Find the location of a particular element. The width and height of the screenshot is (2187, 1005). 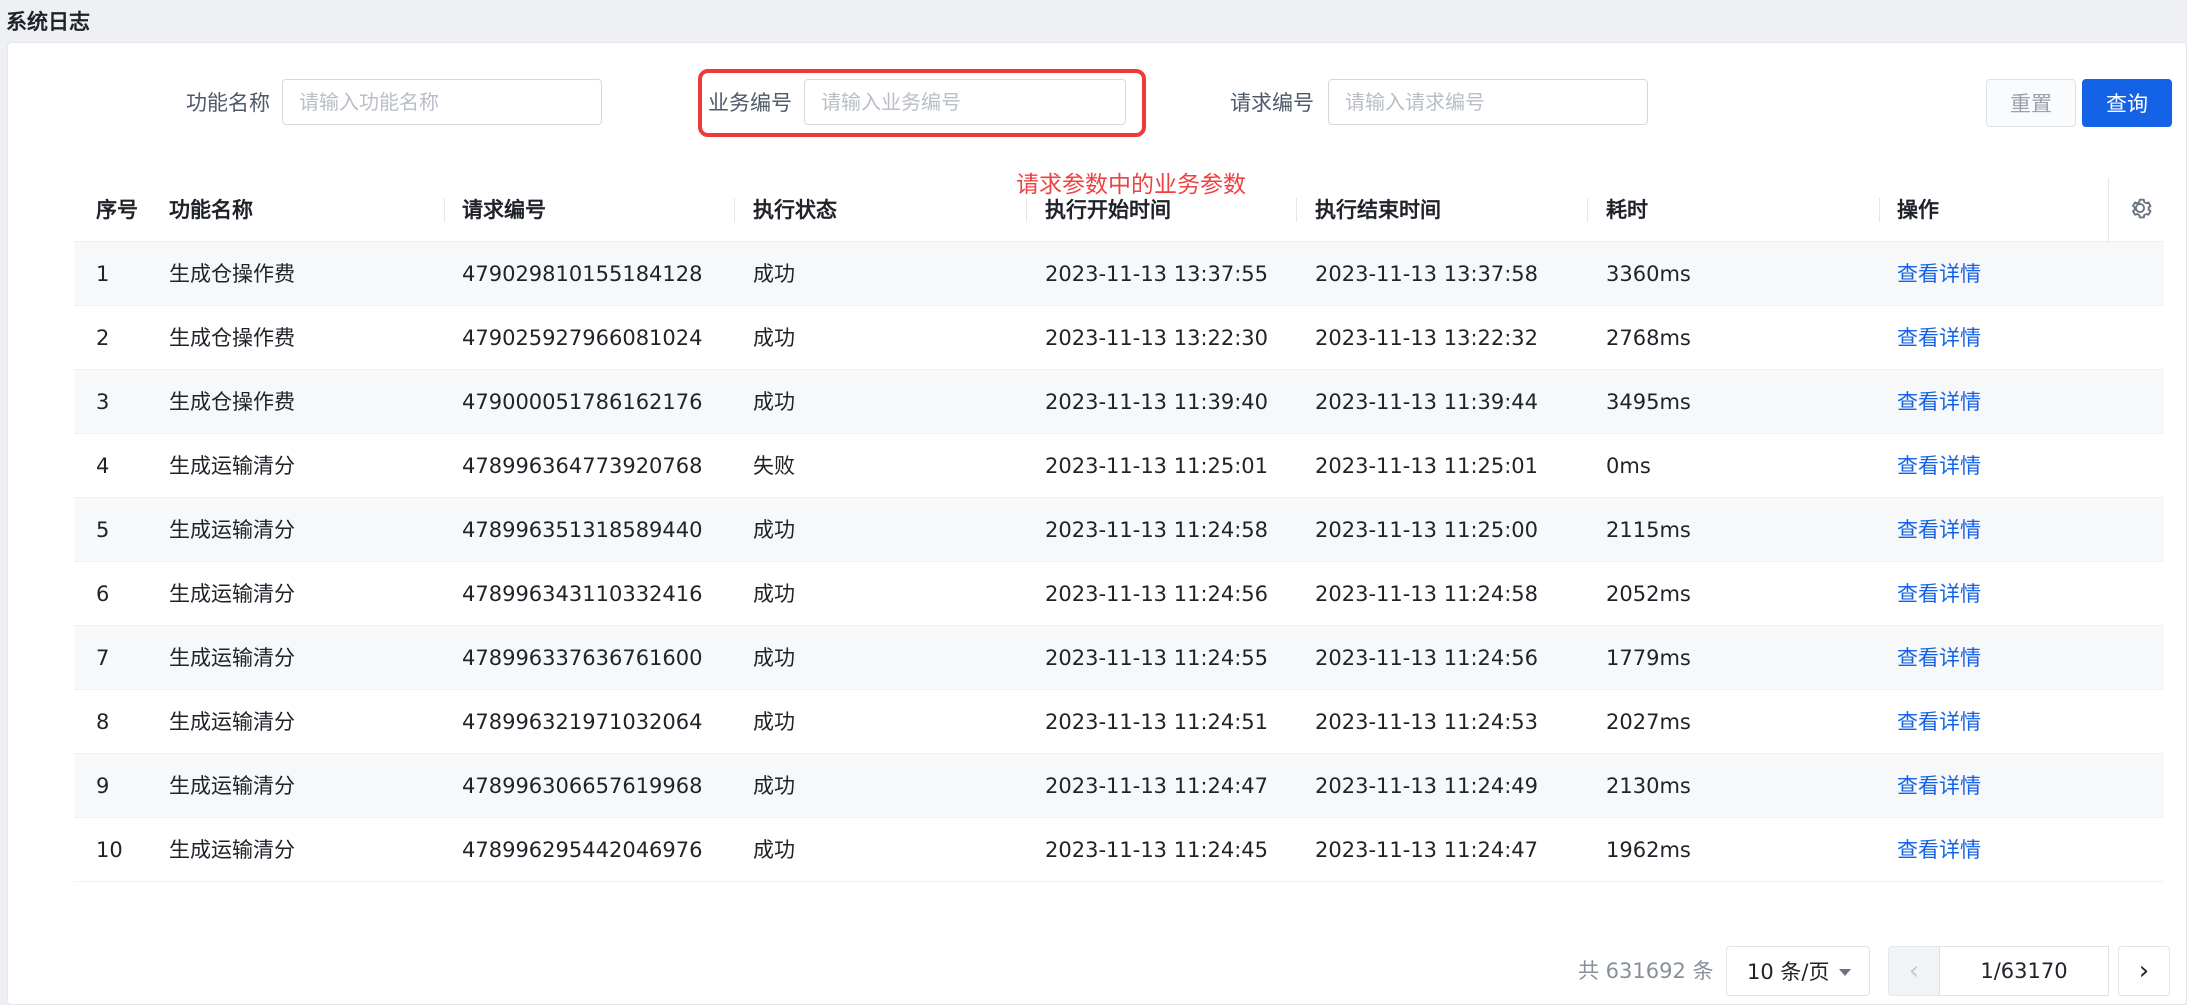

cell-req-no: 478996364773920768 is located at coordinates (582, 466).